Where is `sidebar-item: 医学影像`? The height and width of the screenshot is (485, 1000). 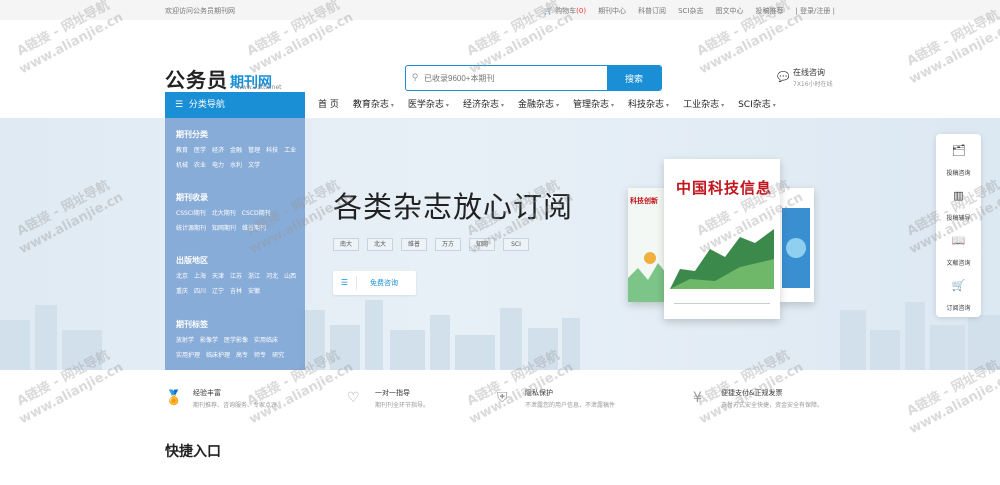 sidebar-item: 医学影像 is located at coordinates (236, 339).